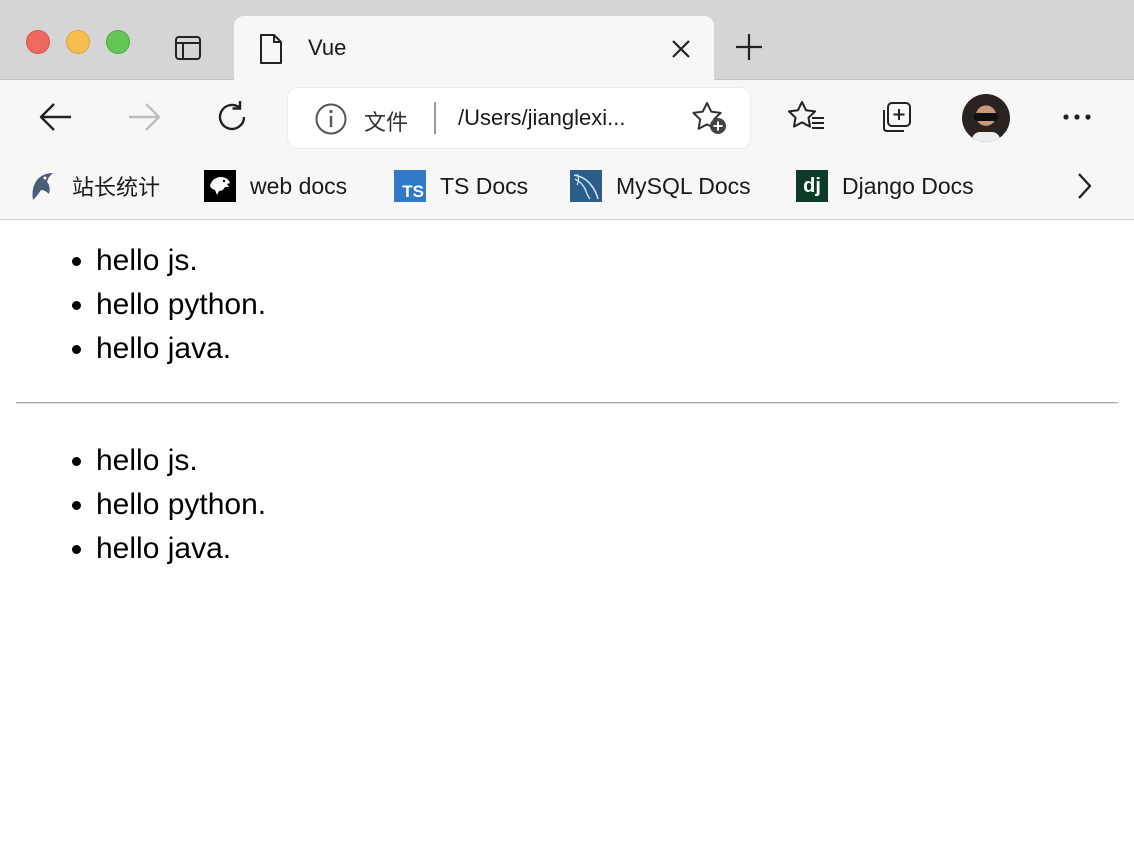 Image resolution: width=1134 pixels, height=856 pixels. I want to click on more-menu-button, so click(1077, 117).